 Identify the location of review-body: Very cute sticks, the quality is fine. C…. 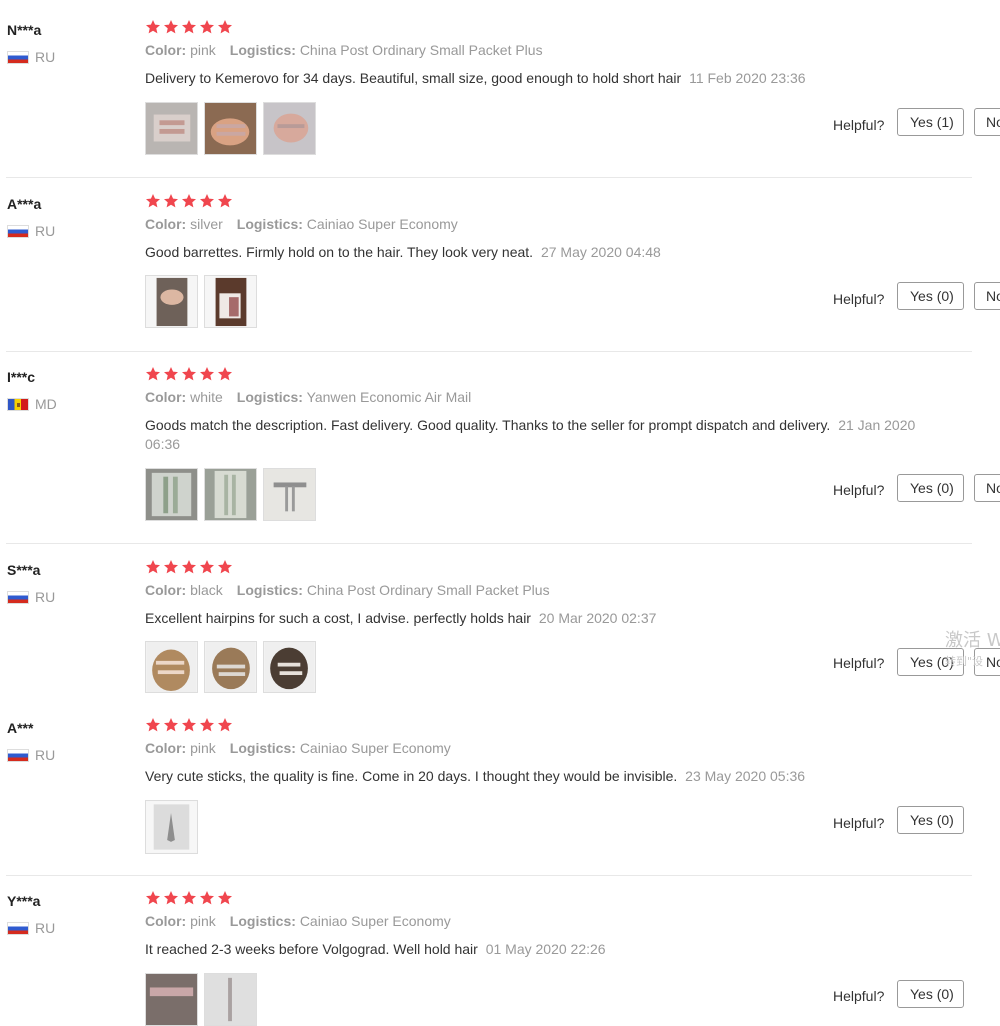
(411, 776).